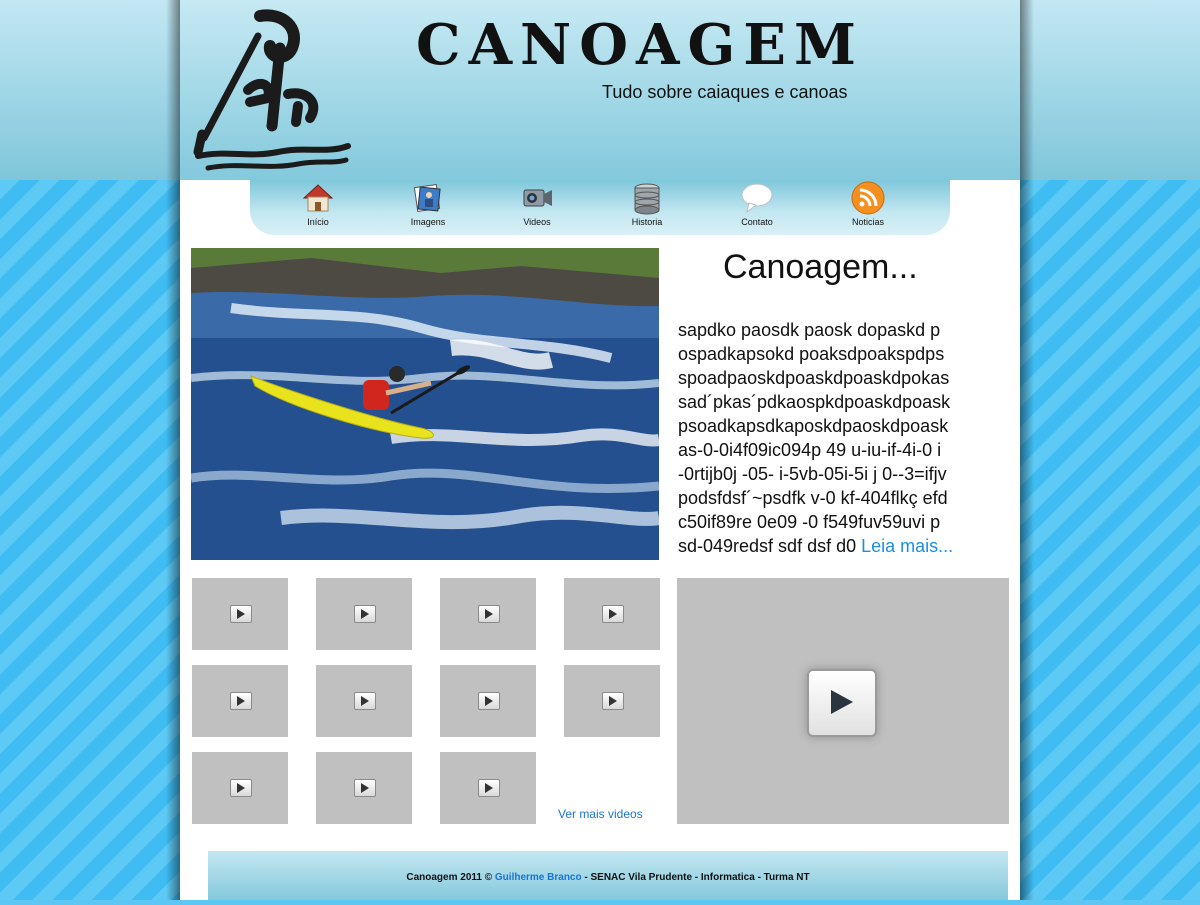  I want to click on site-title: CANOAGEM, so click(640, 45).